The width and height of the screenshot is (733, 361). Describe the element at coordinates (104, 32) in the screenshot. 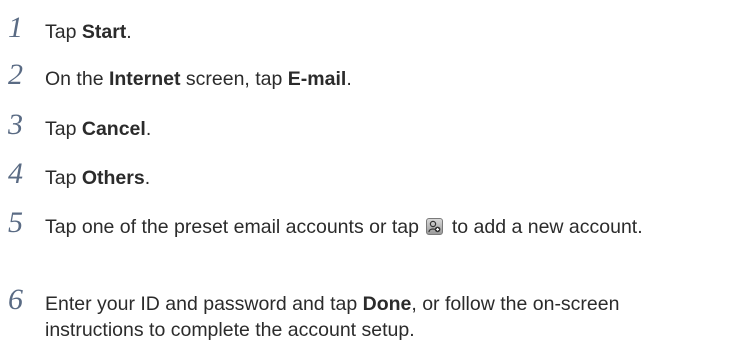

I see `start-term: Start` at that location.